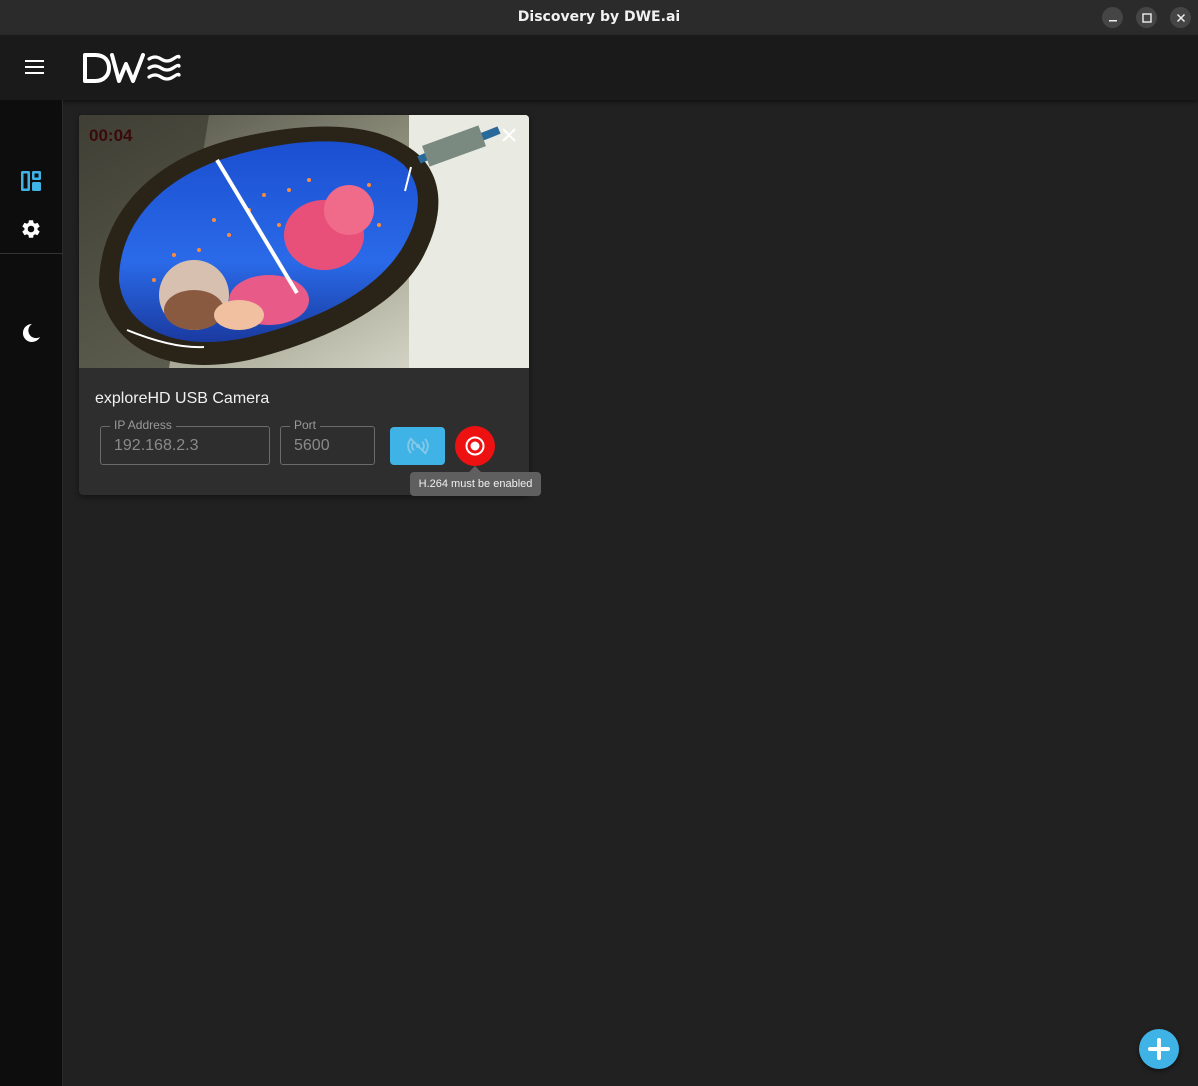 The height and width of the screenshot is (1086, 1198). What do you see at coordinates (599, 67) in the screenshot?
I see `app-bar` at bounding box center [599, 67].